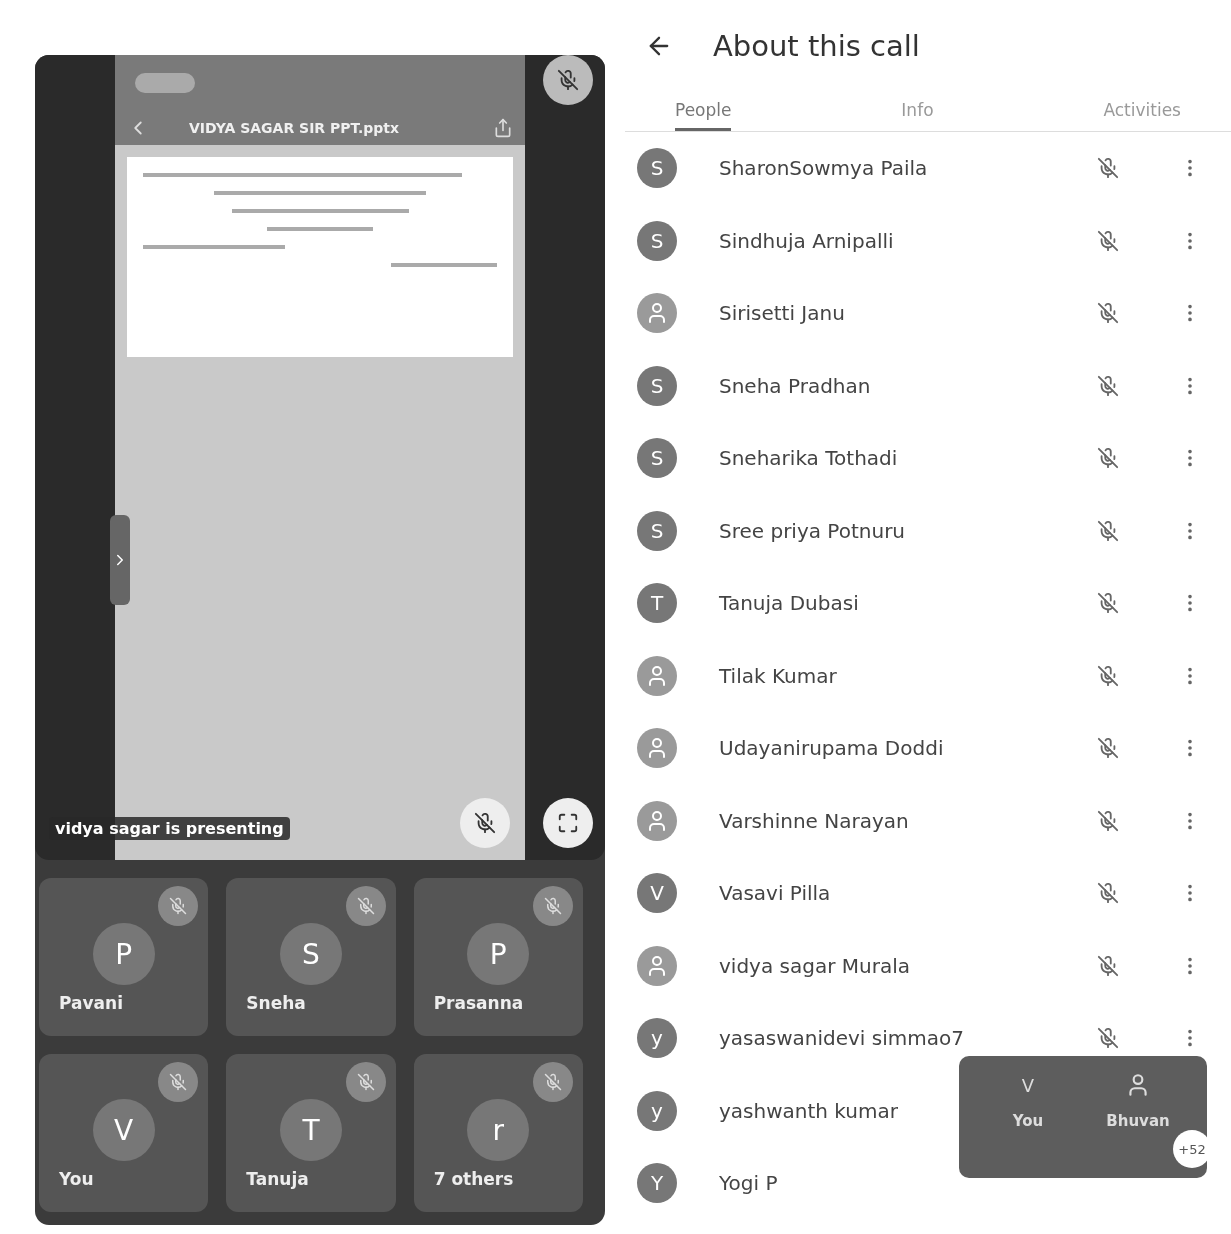 The width and height of the screenshot is (1231, 1234). Describe the element at coordinates (806, 240) in the screenshot. I see `participant-name: Sindhuja Arnipalli` at that location.